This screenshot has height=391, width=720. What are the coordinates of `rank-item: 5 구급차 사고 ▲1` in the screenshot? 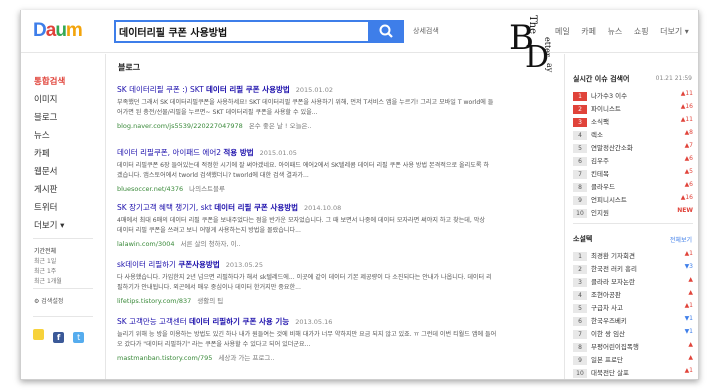 It's located at (633, 308).